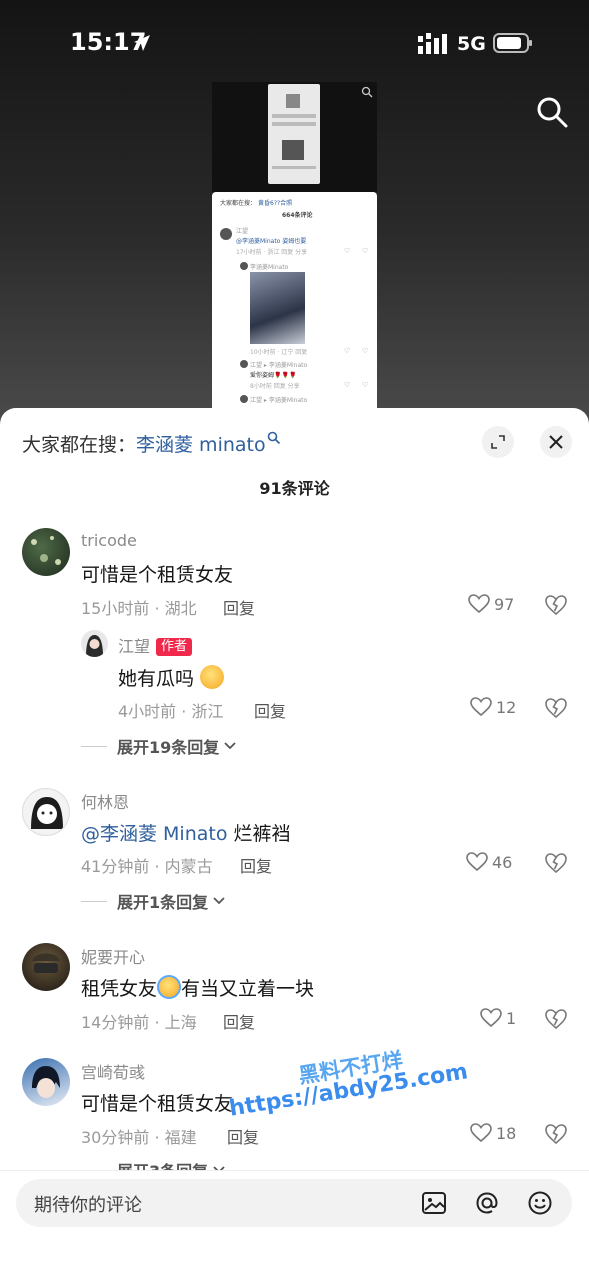  I want to click on comment-text: 租凭女友 有当又立着一块, so click(197, 987).